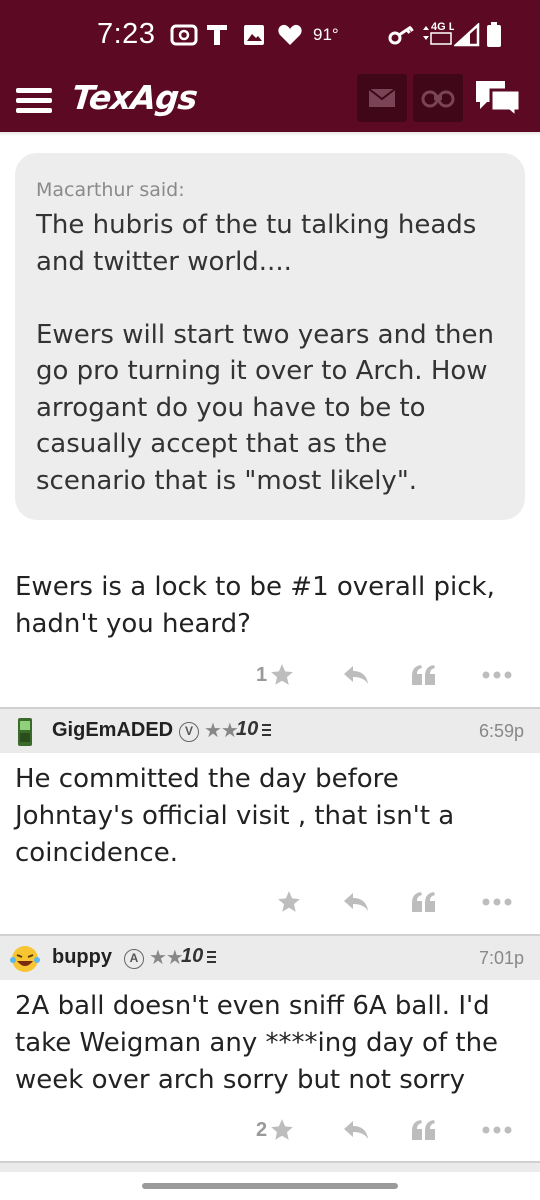 This screenshot has height=1200, width=540. What do you see at coordinates (110, 190) in the screenshot?
I see `quote-author: Macarthur said:` at bounding box center [110, 190].